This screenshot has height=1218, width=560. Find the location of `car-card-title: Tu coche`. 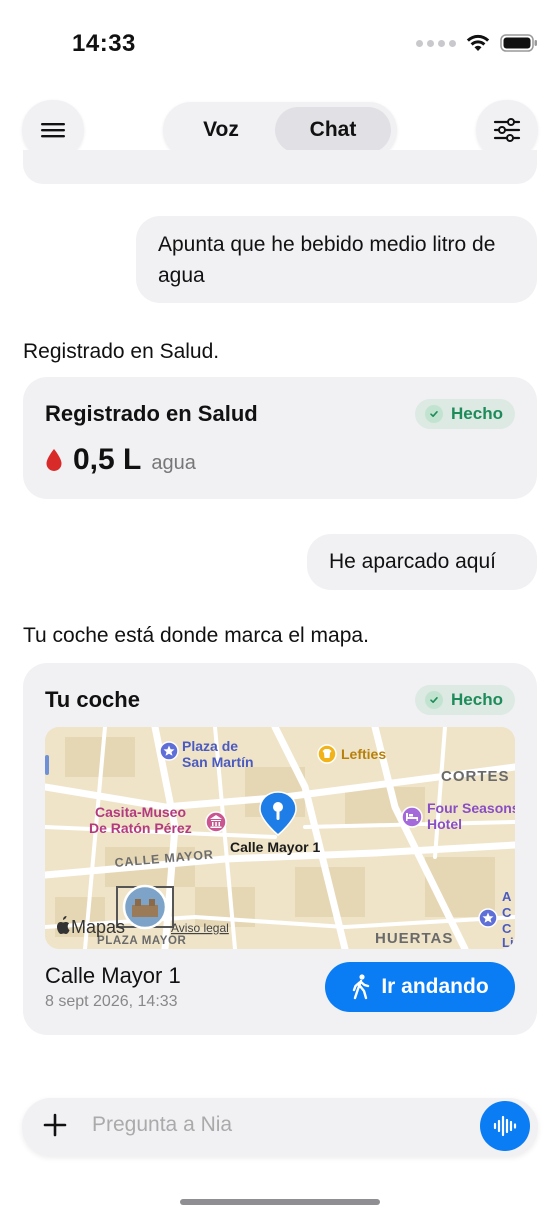

car-card-title: Tu coche is located at coordinates (92, 699).